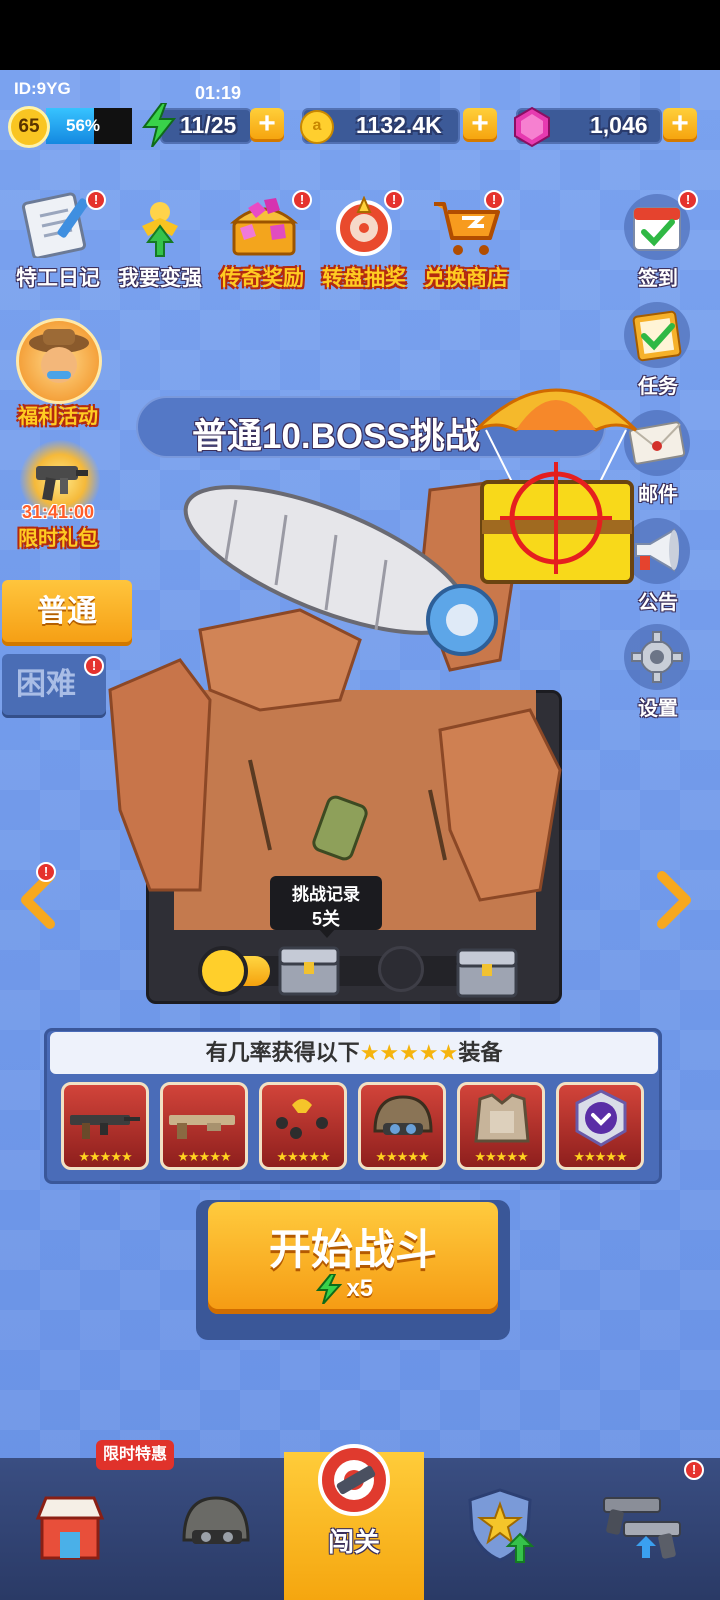 This screenshot has width=720, height=1600. I want to click on gear-icon, so click(657, 657).